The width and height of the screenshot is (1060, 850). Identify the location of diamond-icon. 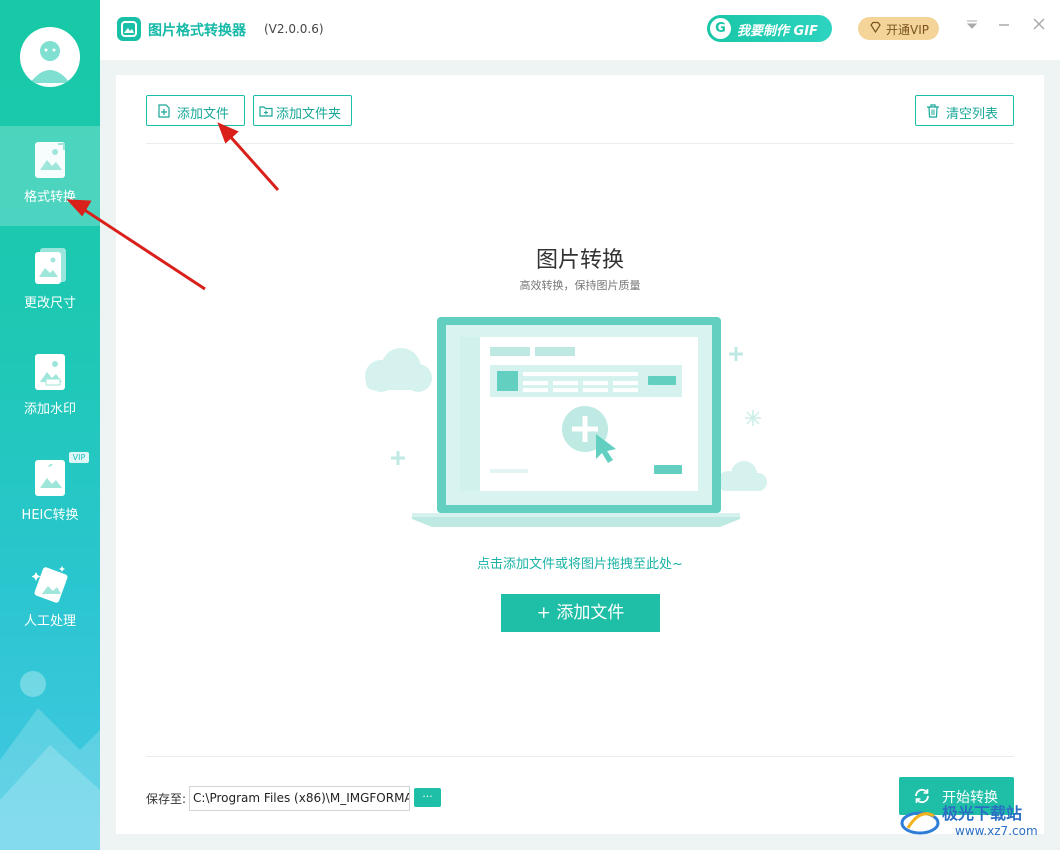
(875, 29).